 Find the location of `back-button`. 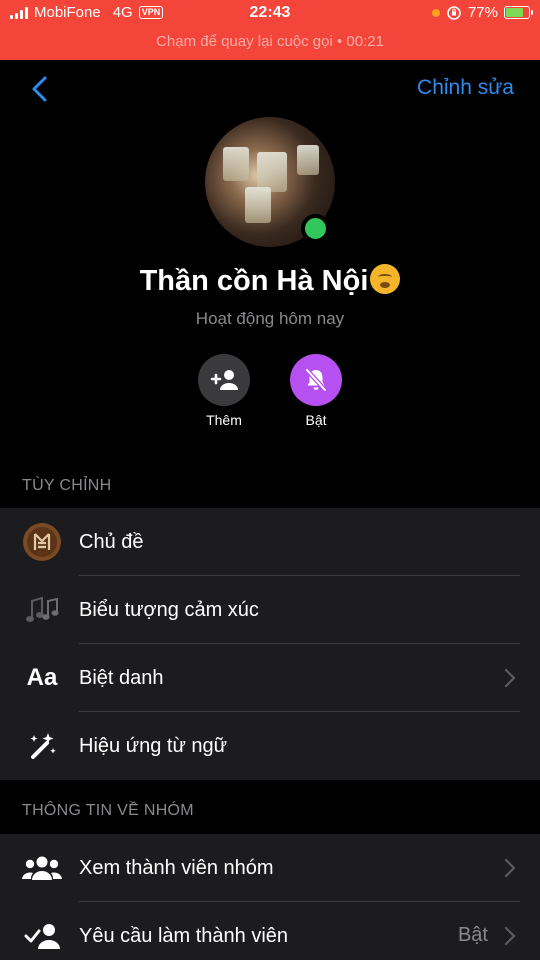

back-button is located at coordinates (41, 89).